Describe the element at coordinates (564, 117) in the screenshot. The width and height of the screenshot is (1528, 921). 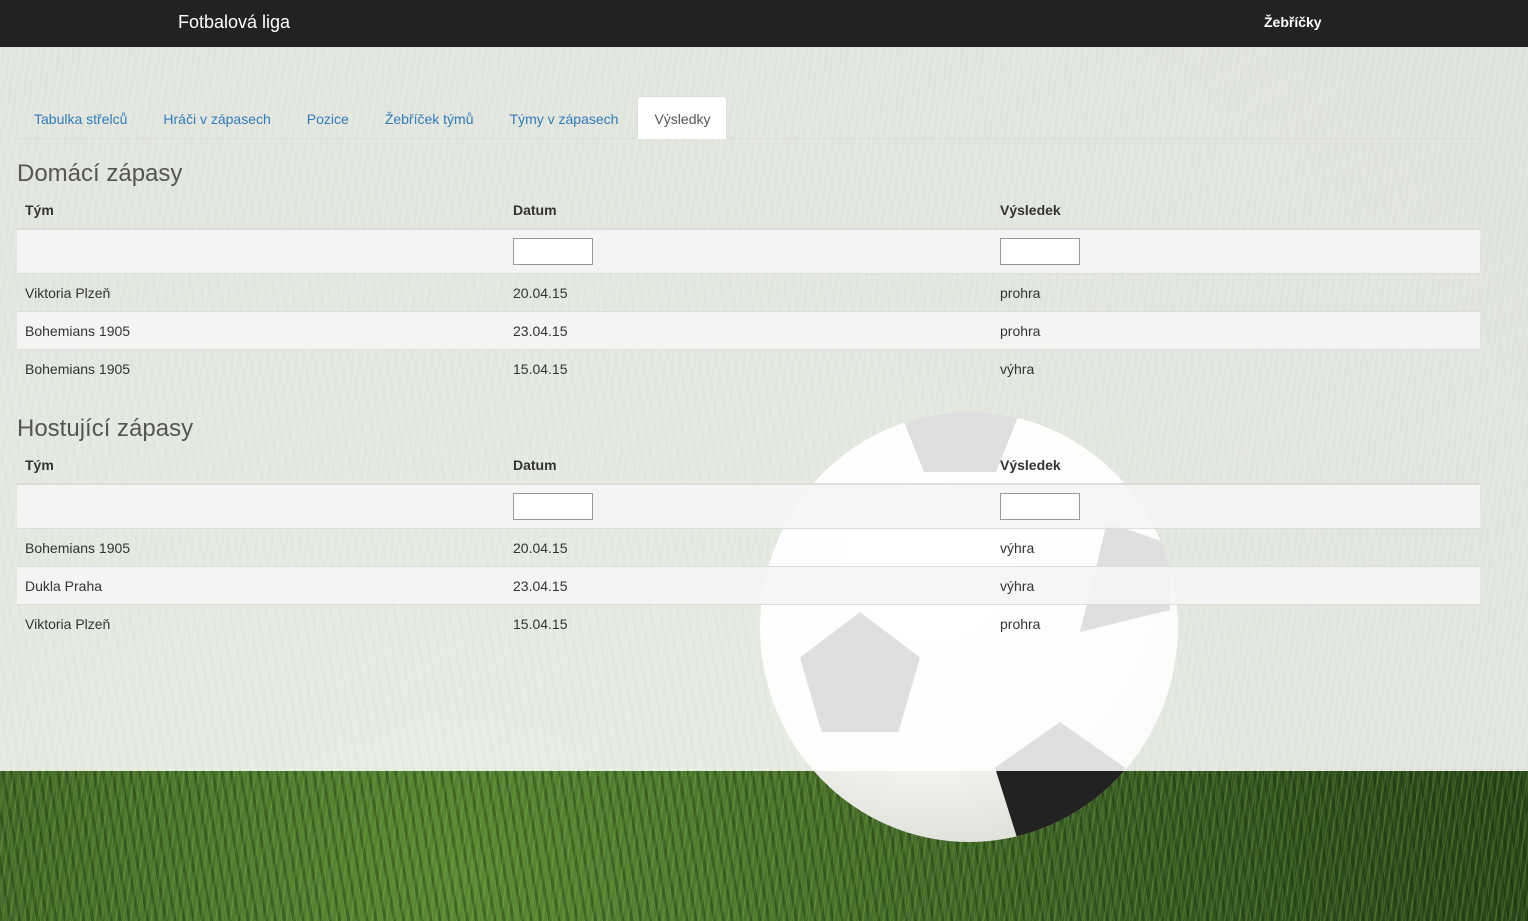
I see `tab-teams-in-matches: Týmy v zápasech` at that location.